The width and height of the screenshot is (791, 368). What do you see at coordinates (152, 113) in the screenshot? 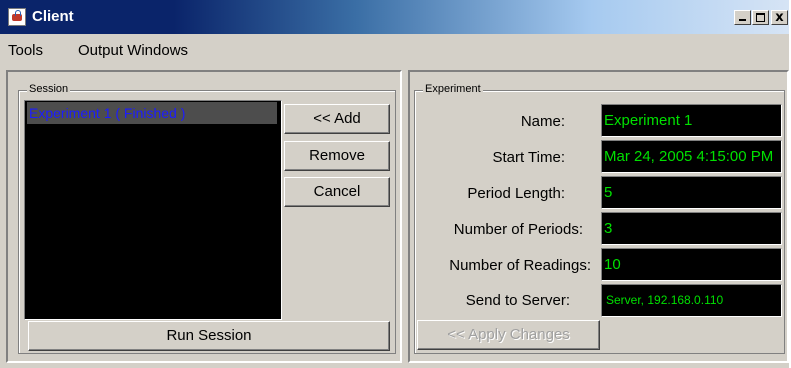
I see `list-item: Experiment 1 ( Finished )` at bounding box center [152, 113].